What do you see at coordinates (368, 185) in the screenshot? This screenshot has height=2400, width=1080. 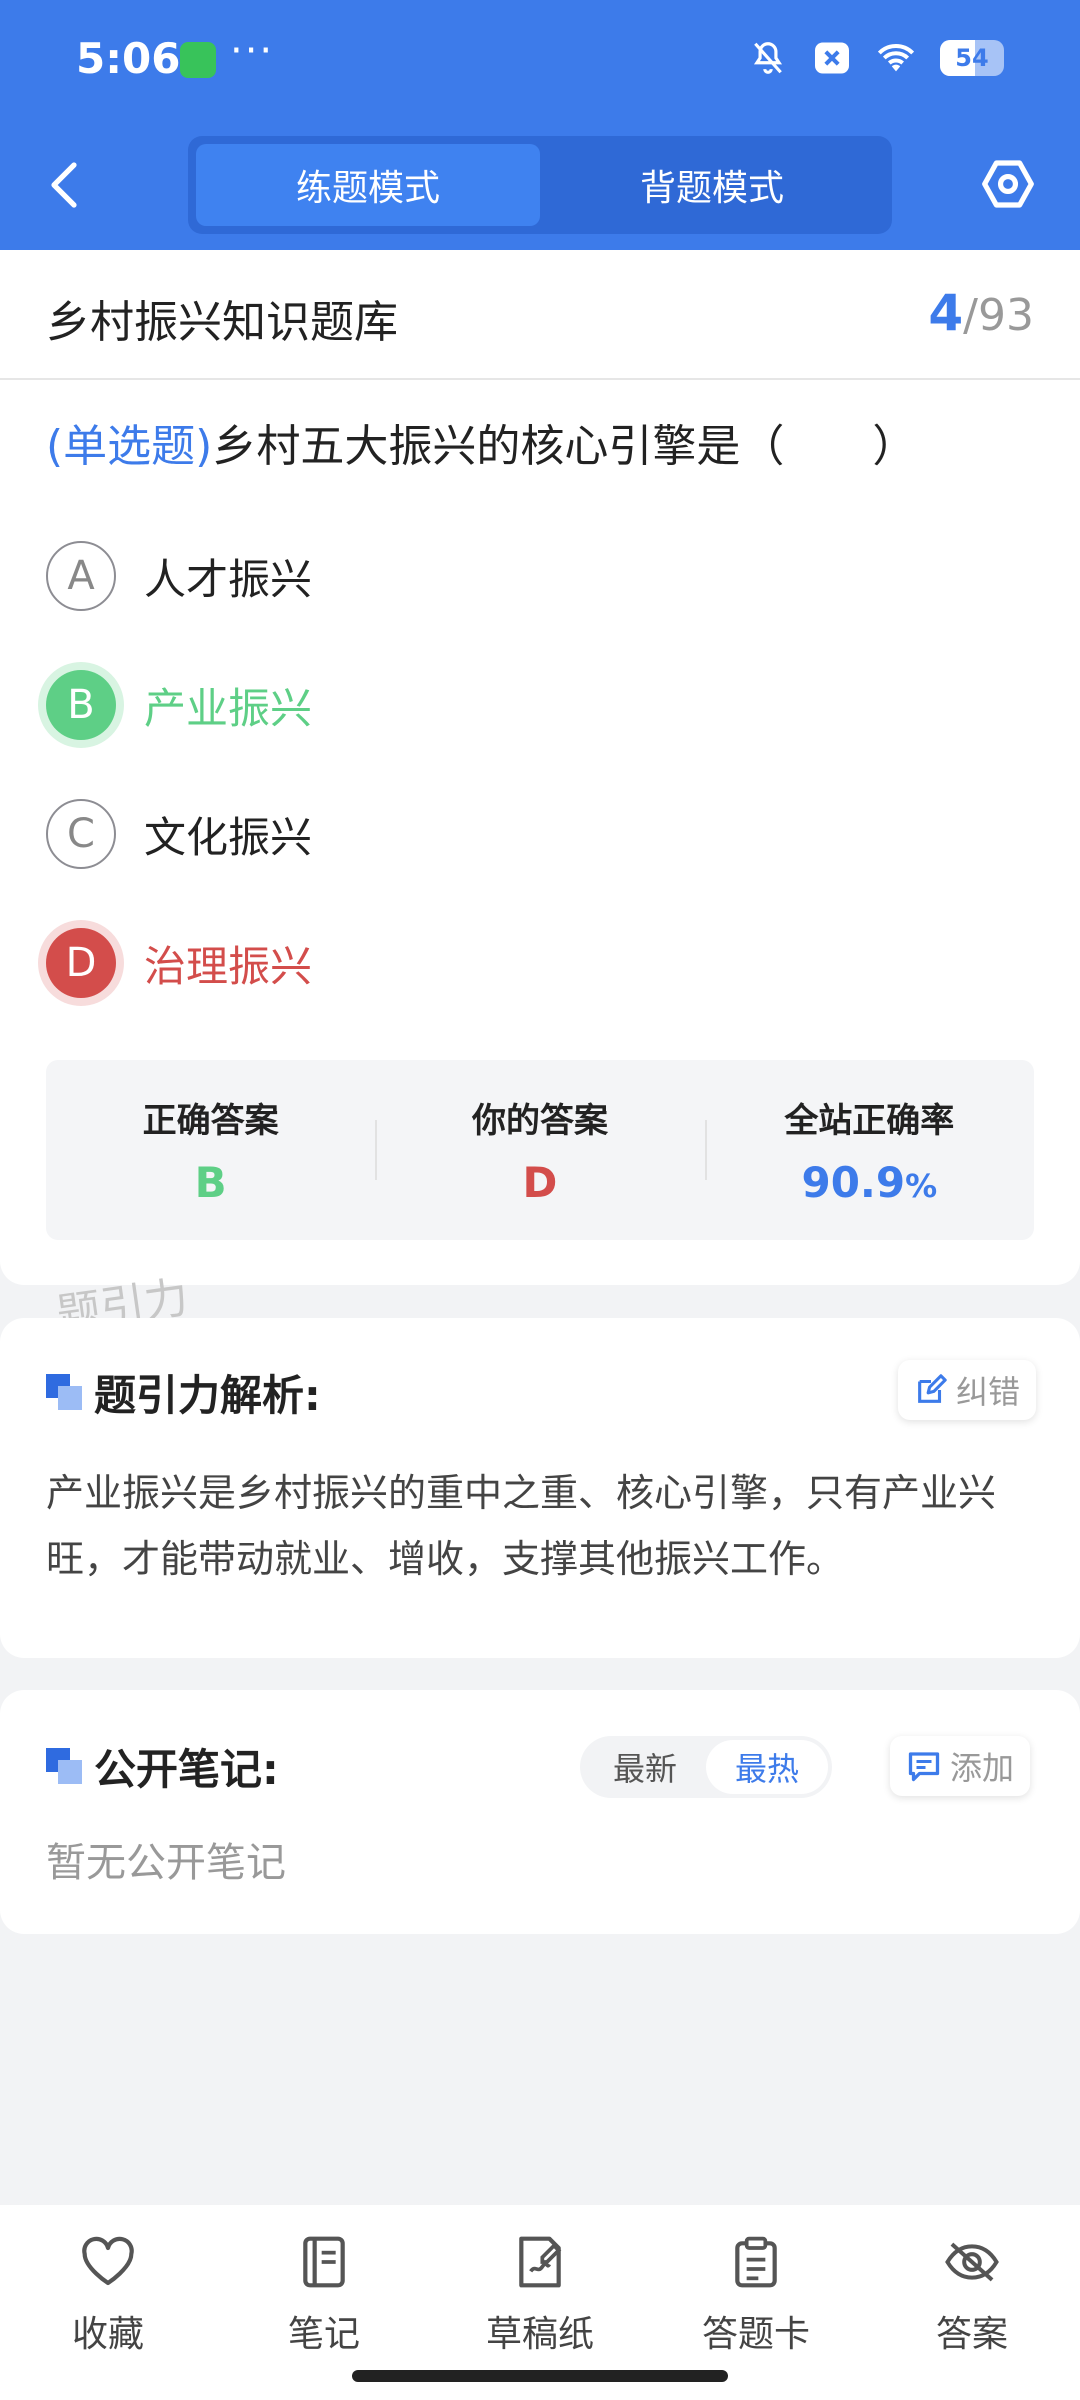 I see `tab-practice-mode: 练题模式` at bounding box center [368, 185].